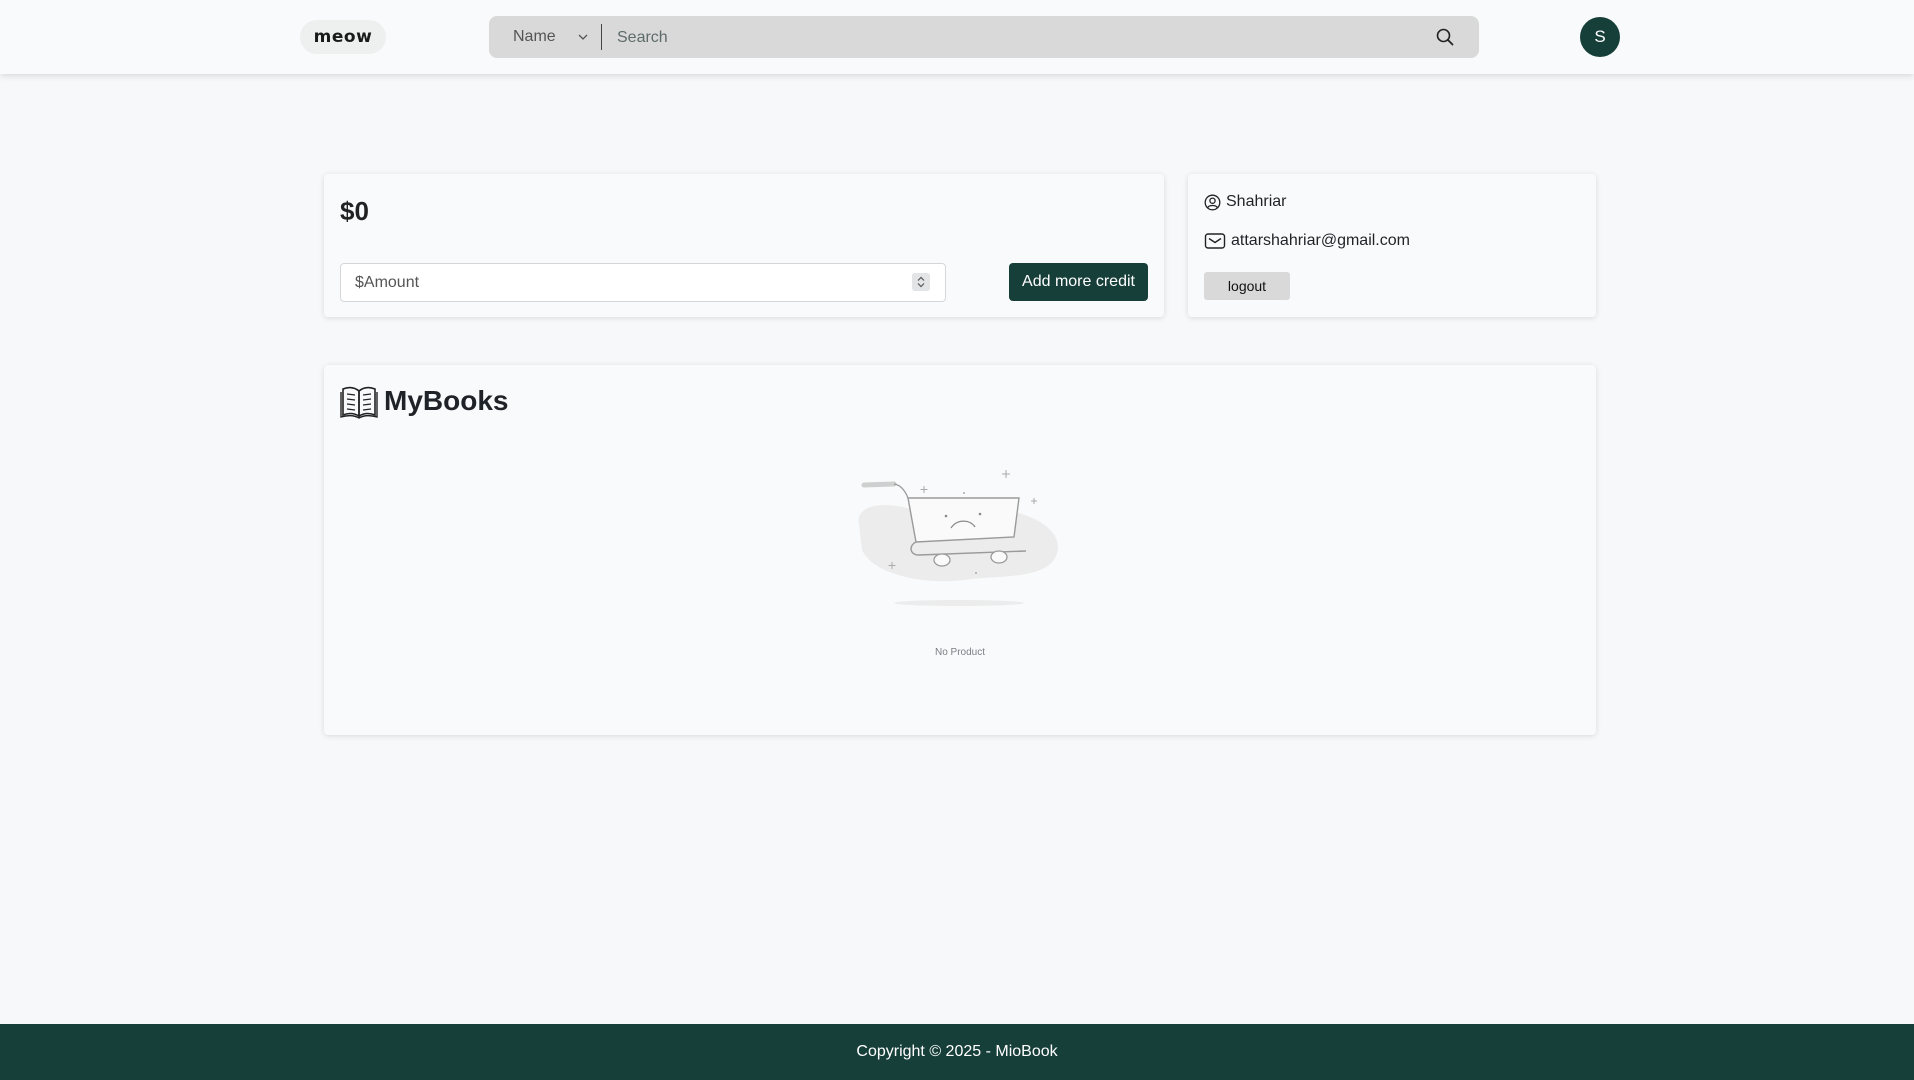  I want to click on copyright-text: Copyright © 2025 - MioBook, so click(957, 1051).